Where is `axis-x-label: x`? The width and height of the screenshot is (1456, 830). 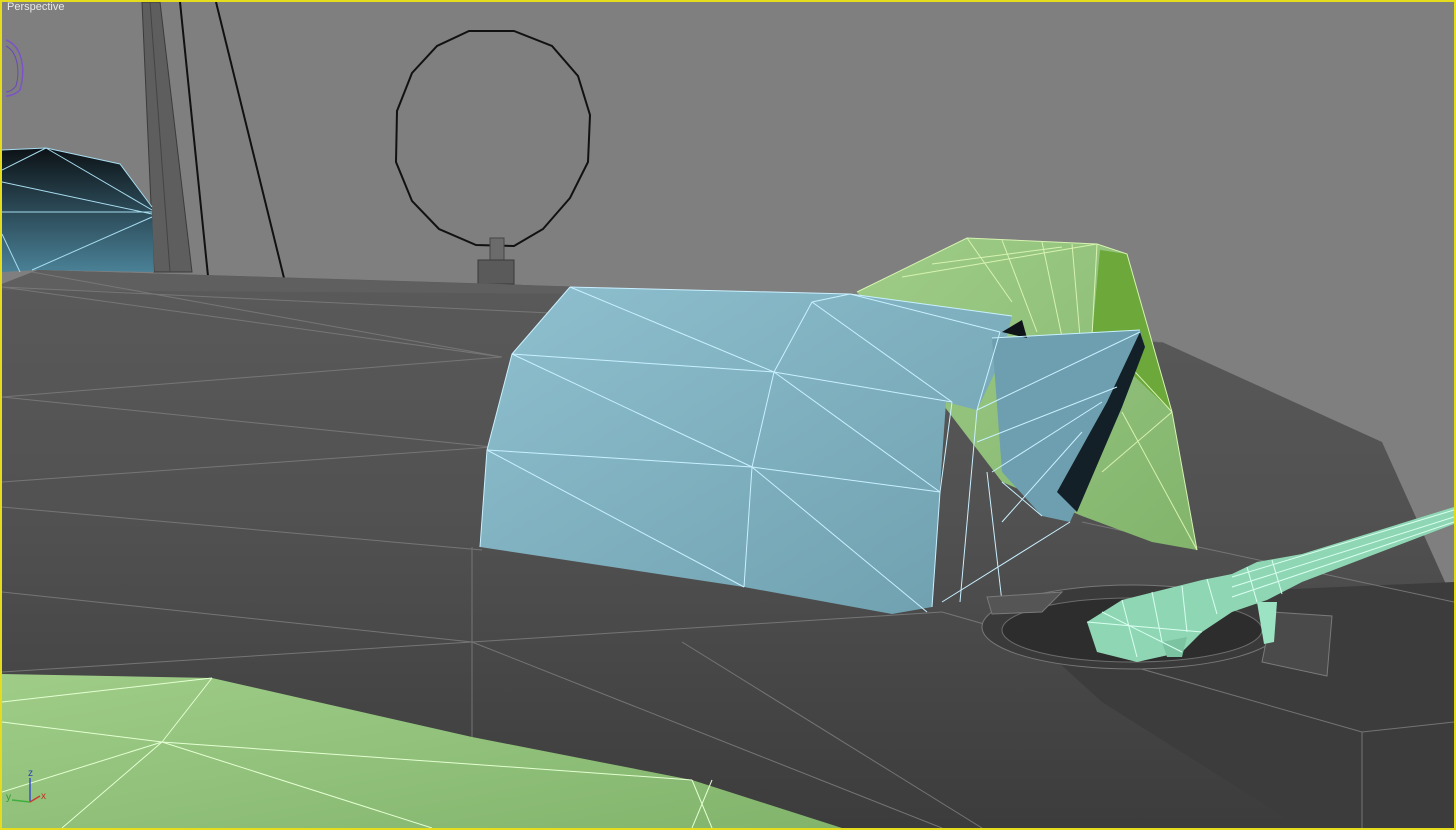 axis-x-label: x is located at coordinates (43, 796).